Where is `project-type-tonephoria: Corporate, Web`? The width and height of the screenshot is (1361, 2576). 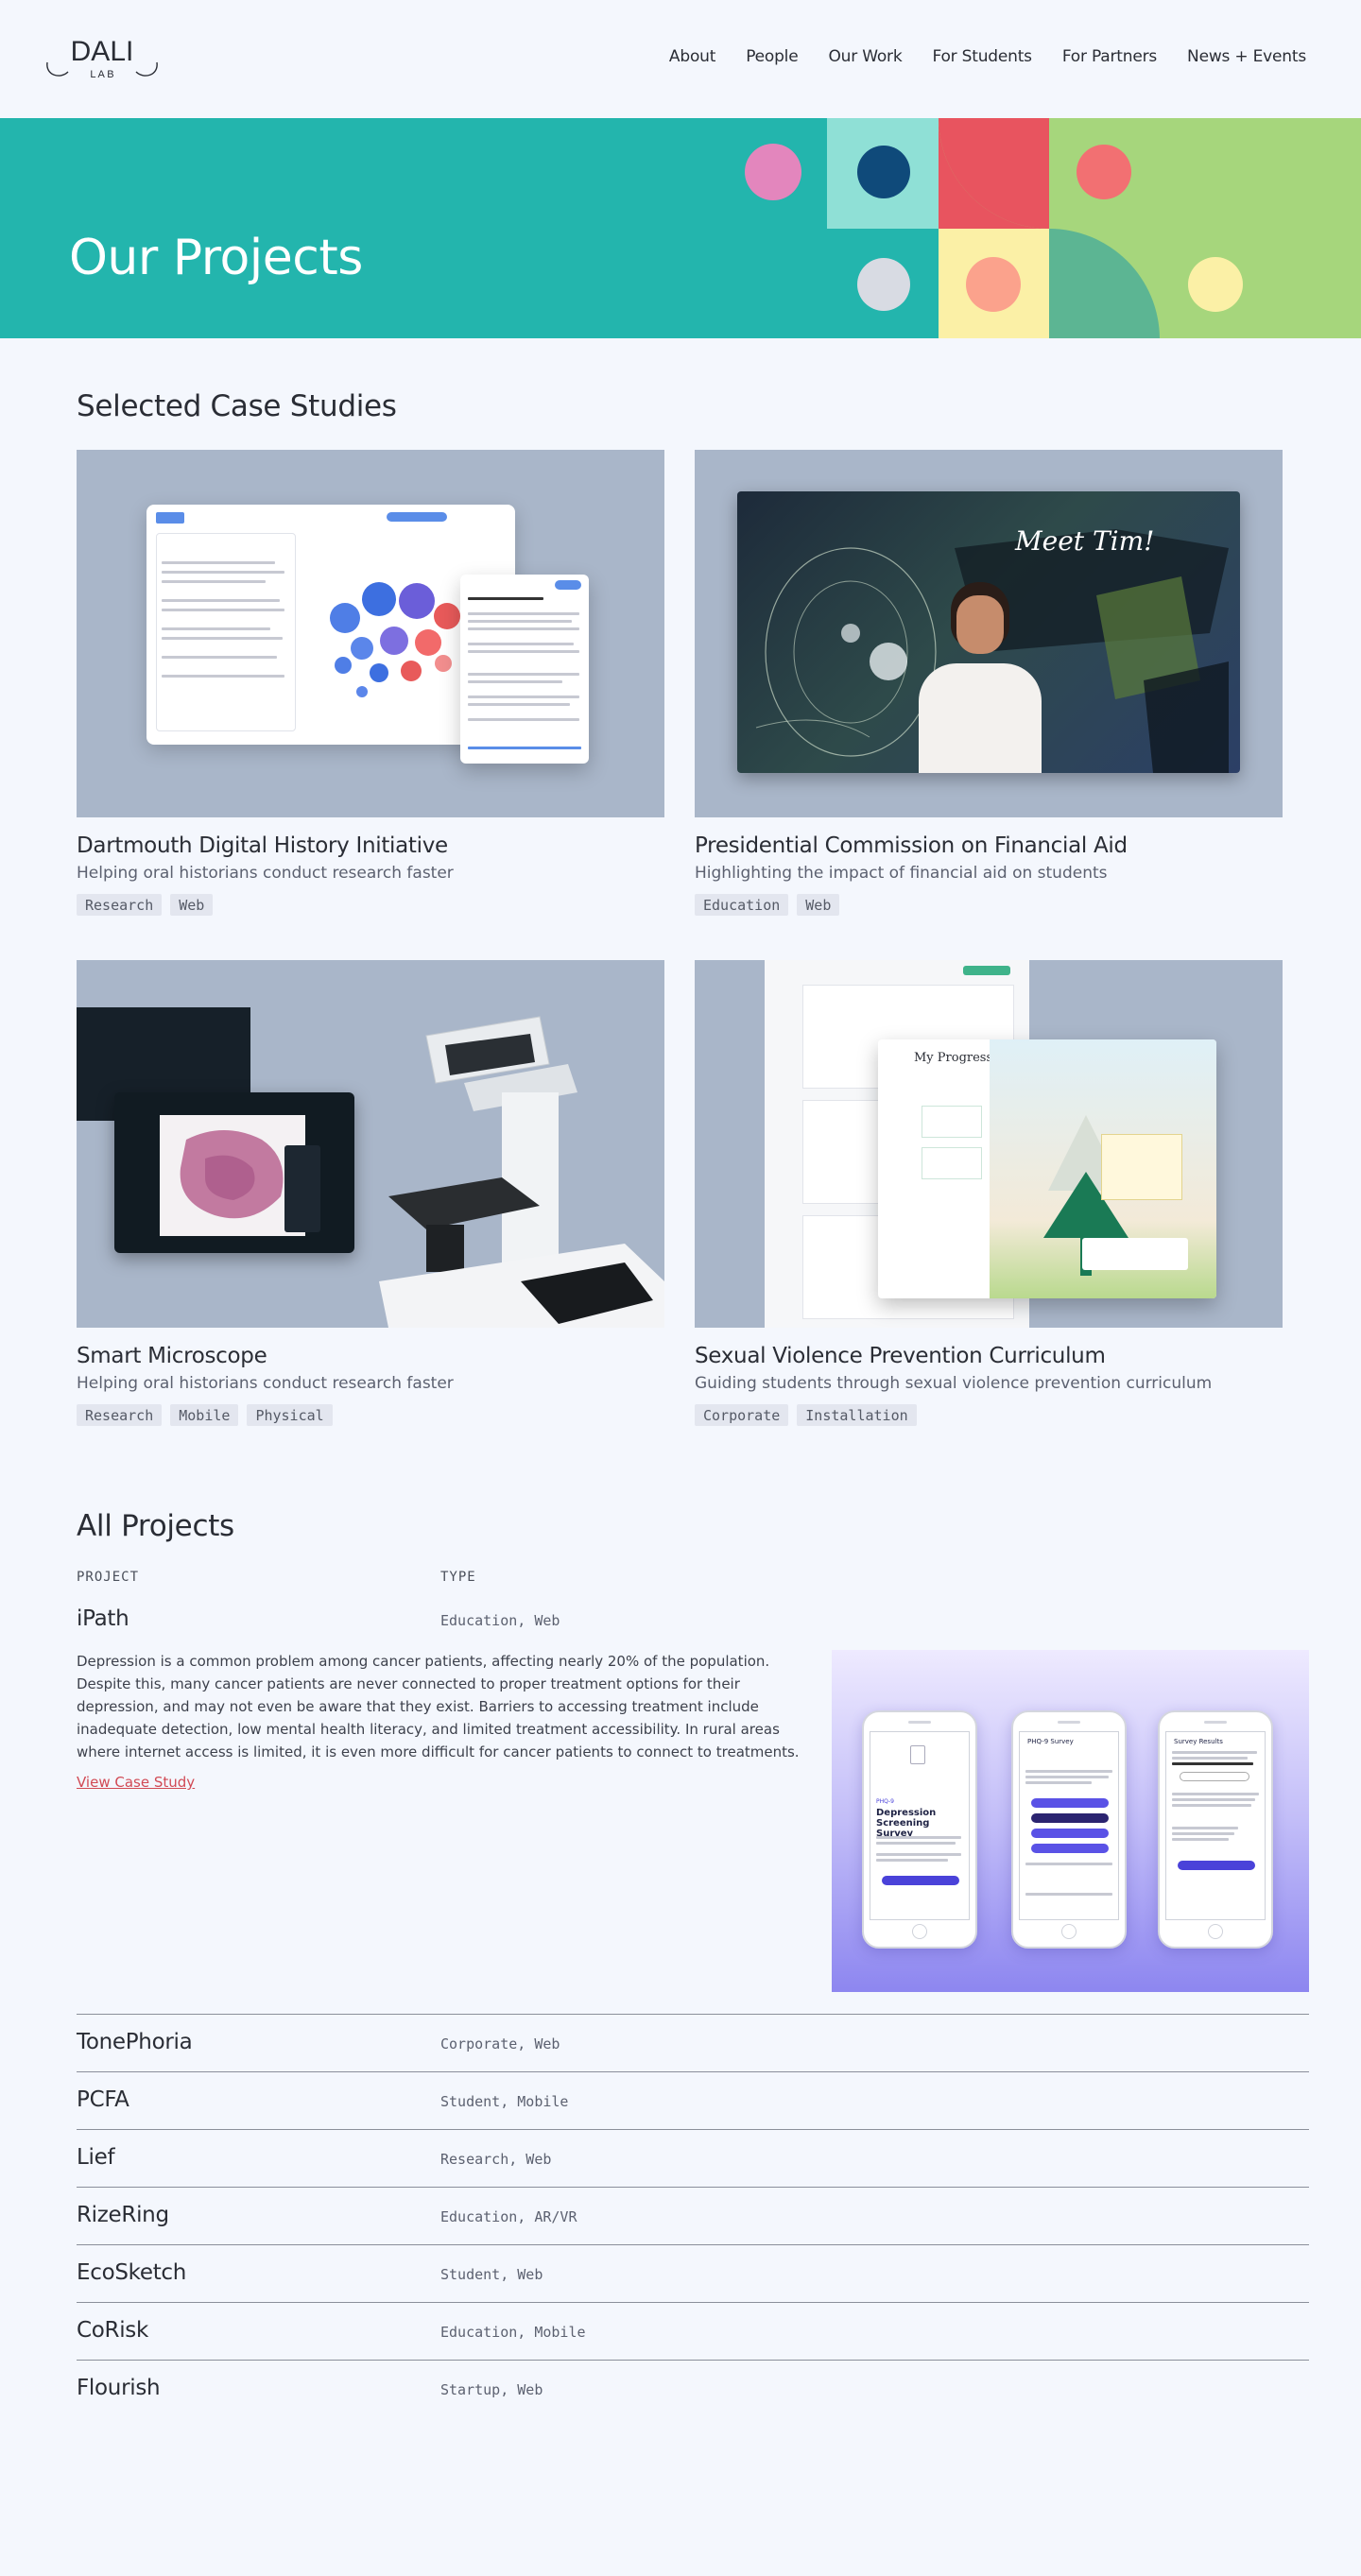 project-type-tonephoria: Corporate, Web is located at coordinates (500, 2043).